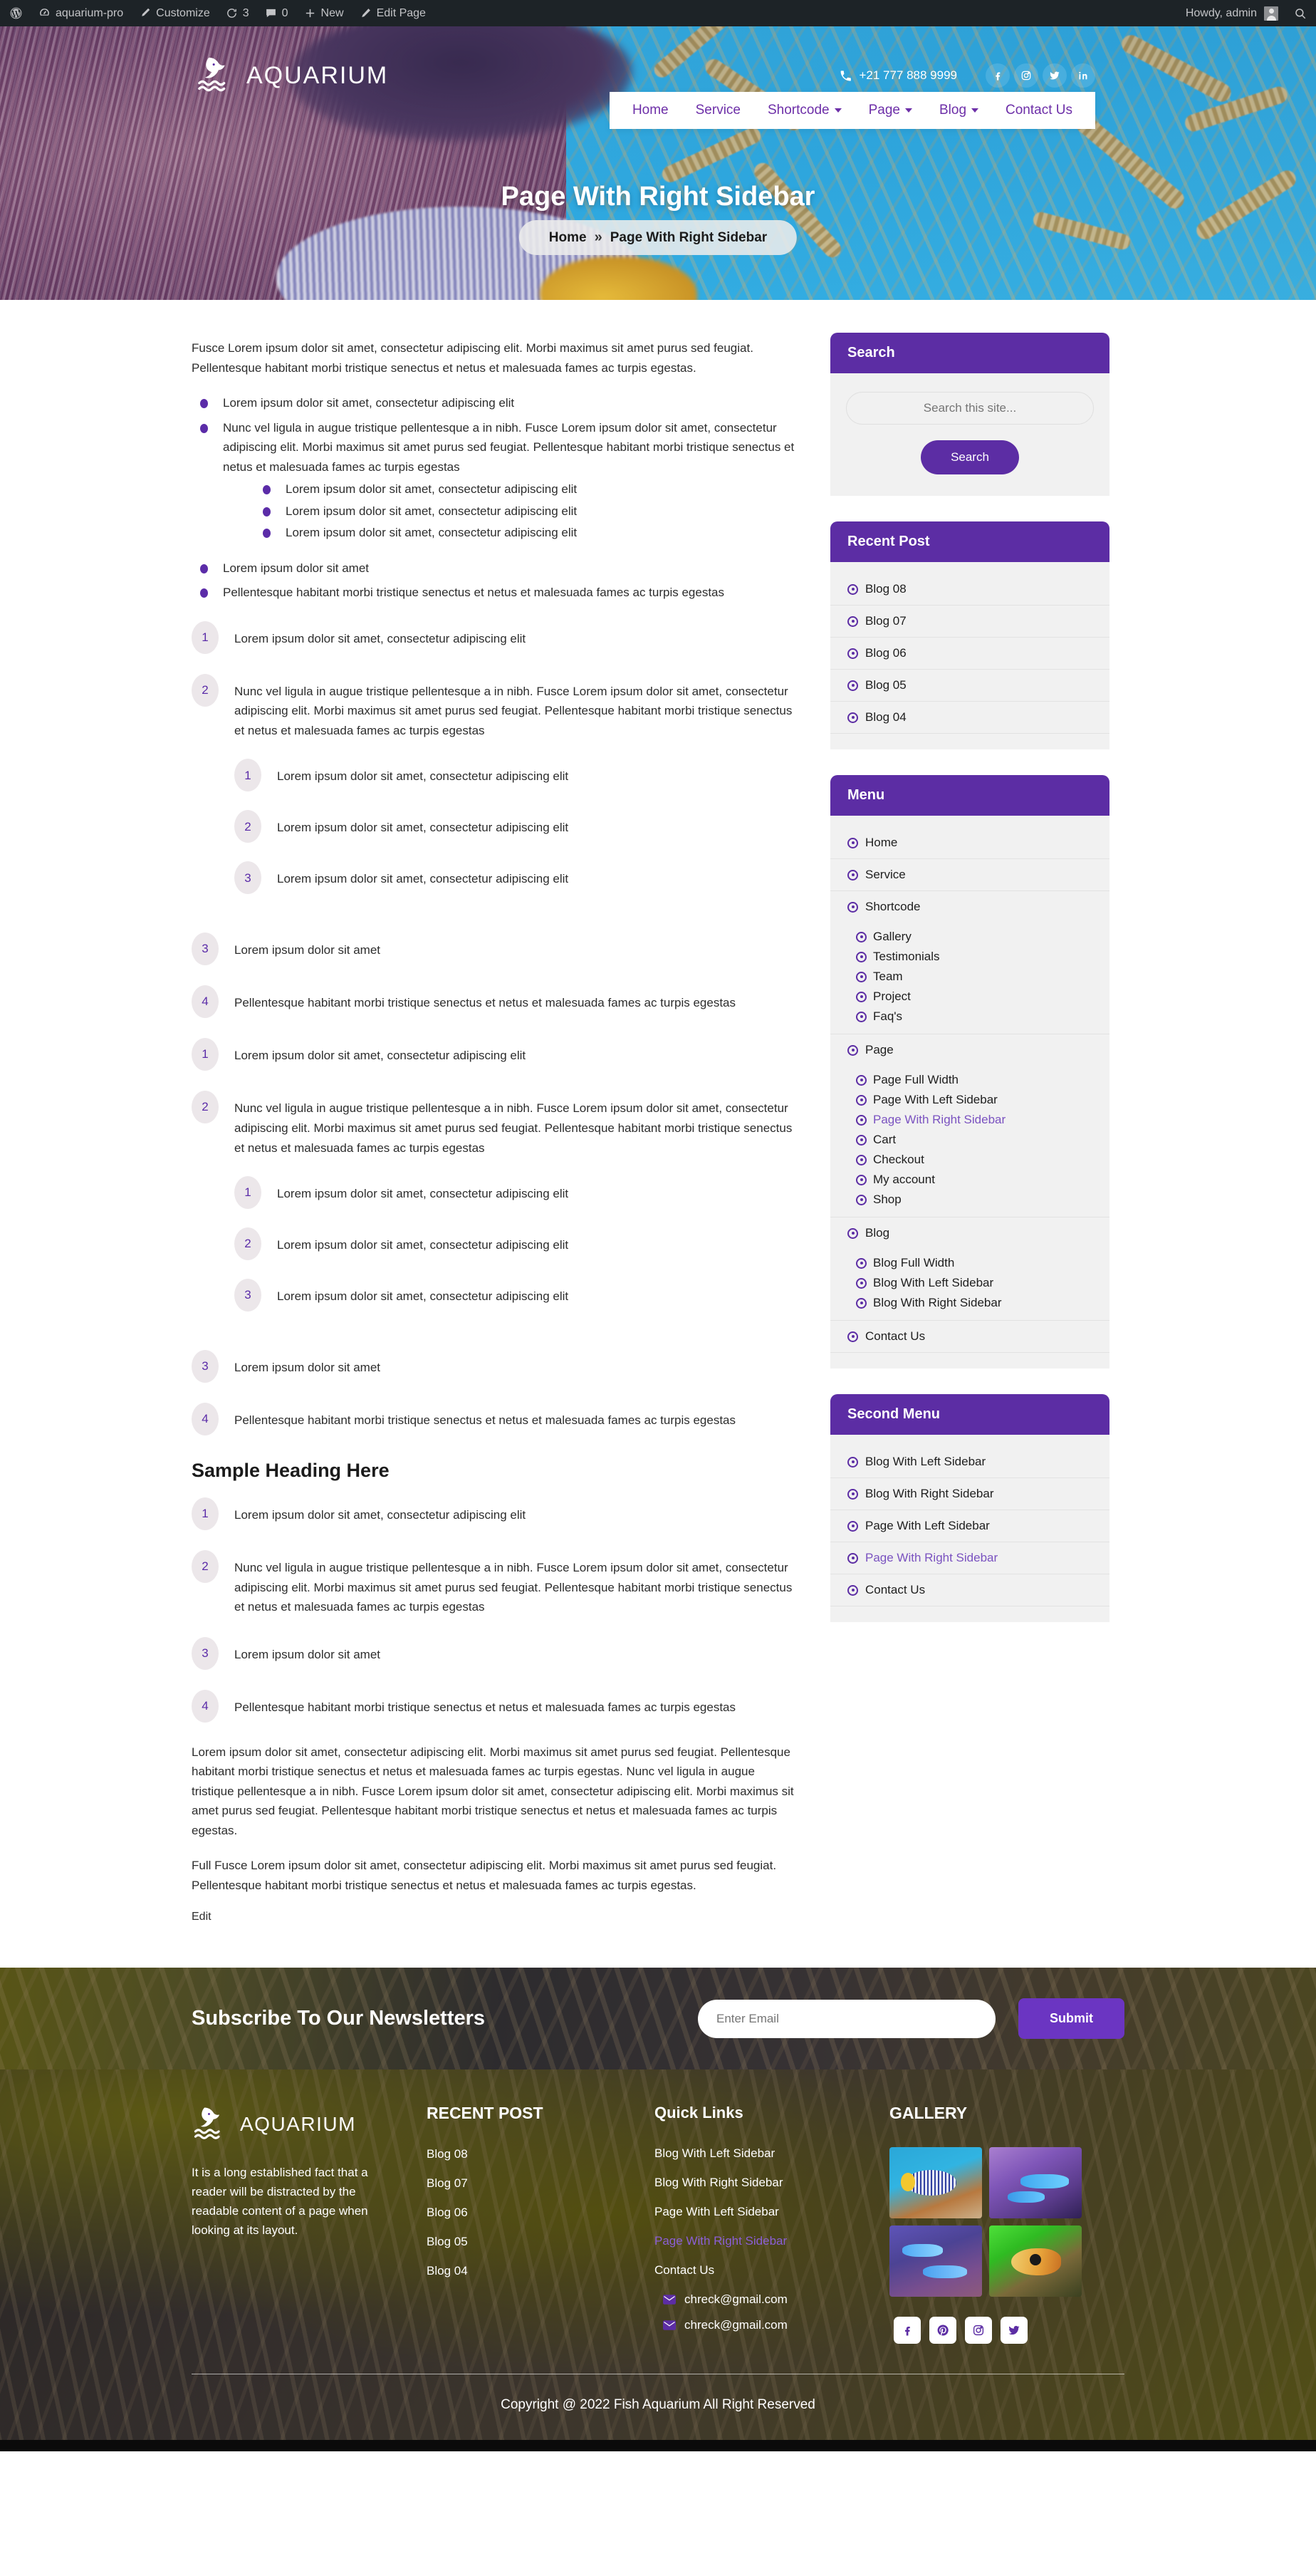 Image resolution: width=1316 pixels, height=2576 pixels. I want to click on nav-item-page: Page, so click(891, 110).